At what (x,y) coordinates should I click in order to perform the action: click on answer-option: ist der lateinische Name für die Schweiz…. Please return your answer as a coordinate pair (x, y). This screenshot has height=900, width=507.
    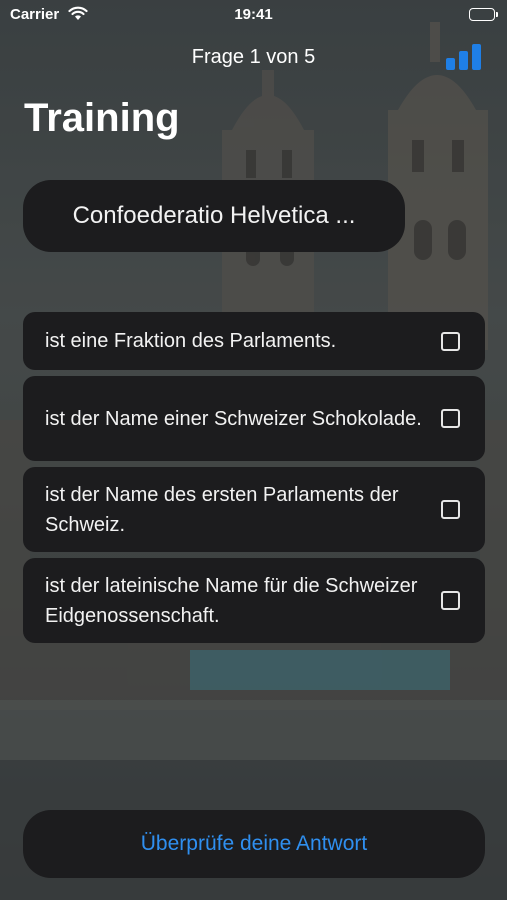
    Looking at the image, I should click on (254, 600).